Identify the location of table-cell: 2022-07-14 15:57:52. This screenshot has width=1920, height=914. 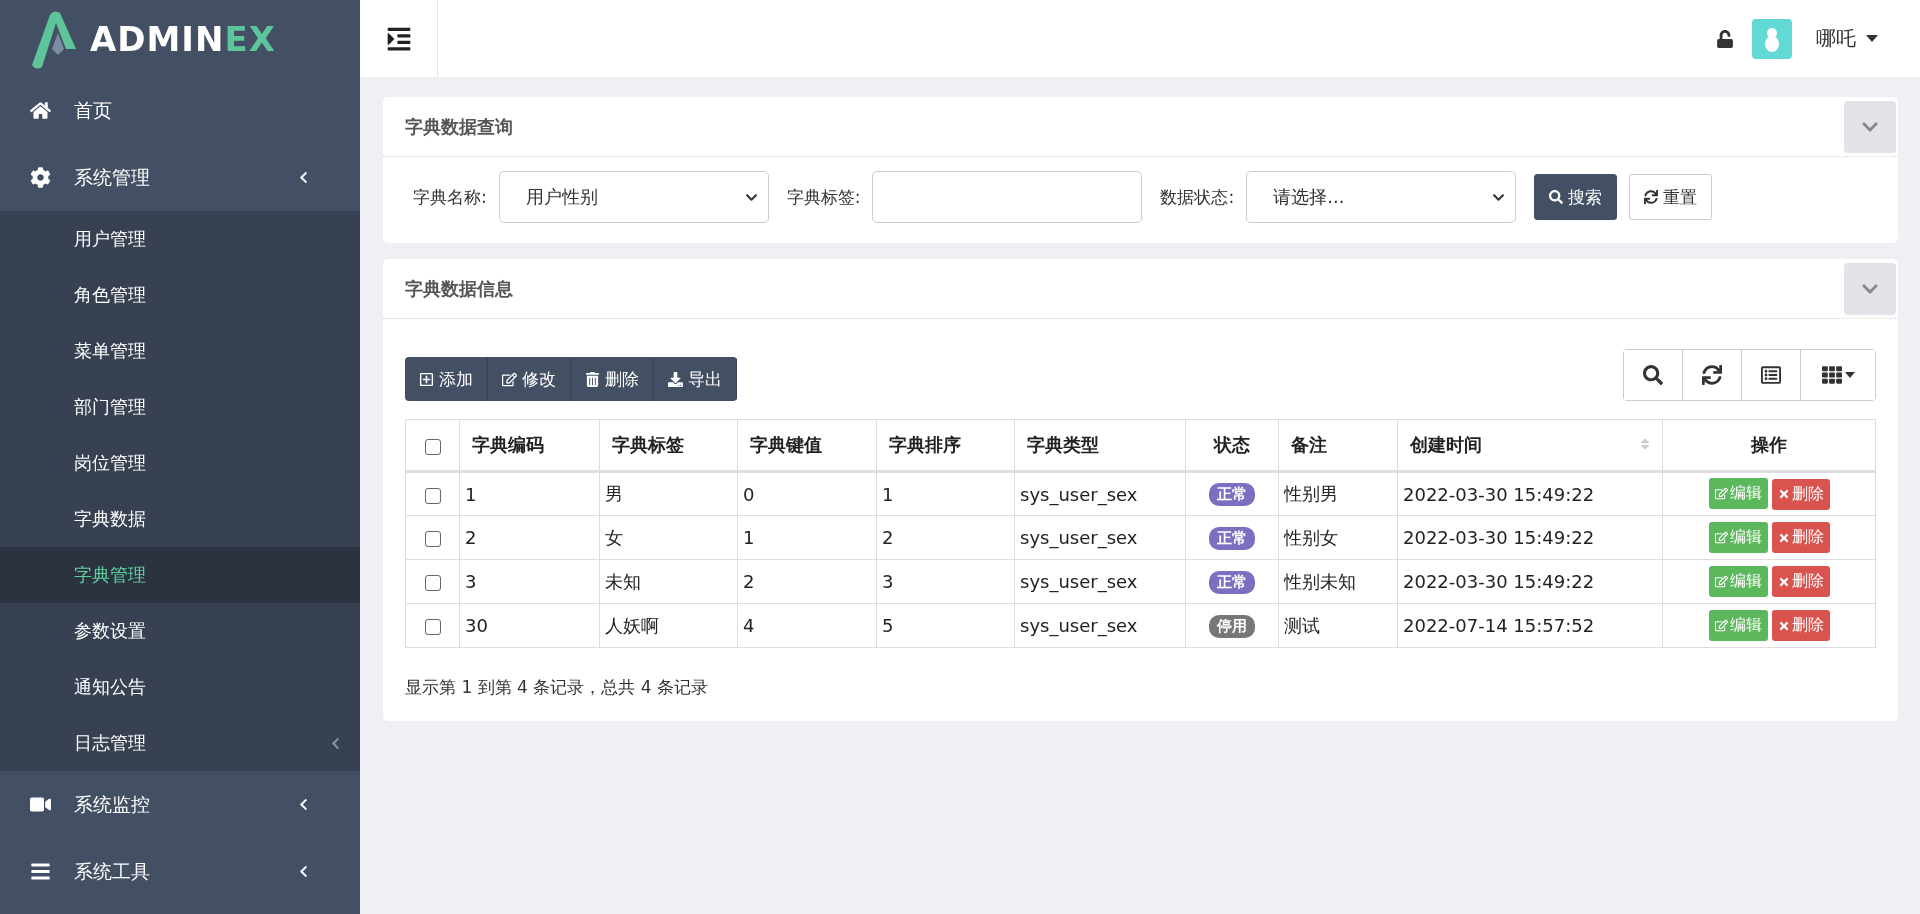
(1530, 625).